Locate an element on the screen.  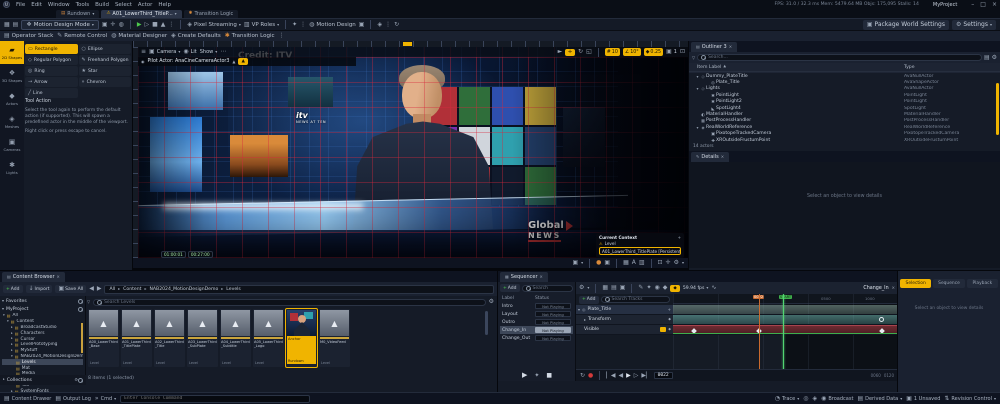
autokey-button: ◆ is located at coordinates (675, 288).